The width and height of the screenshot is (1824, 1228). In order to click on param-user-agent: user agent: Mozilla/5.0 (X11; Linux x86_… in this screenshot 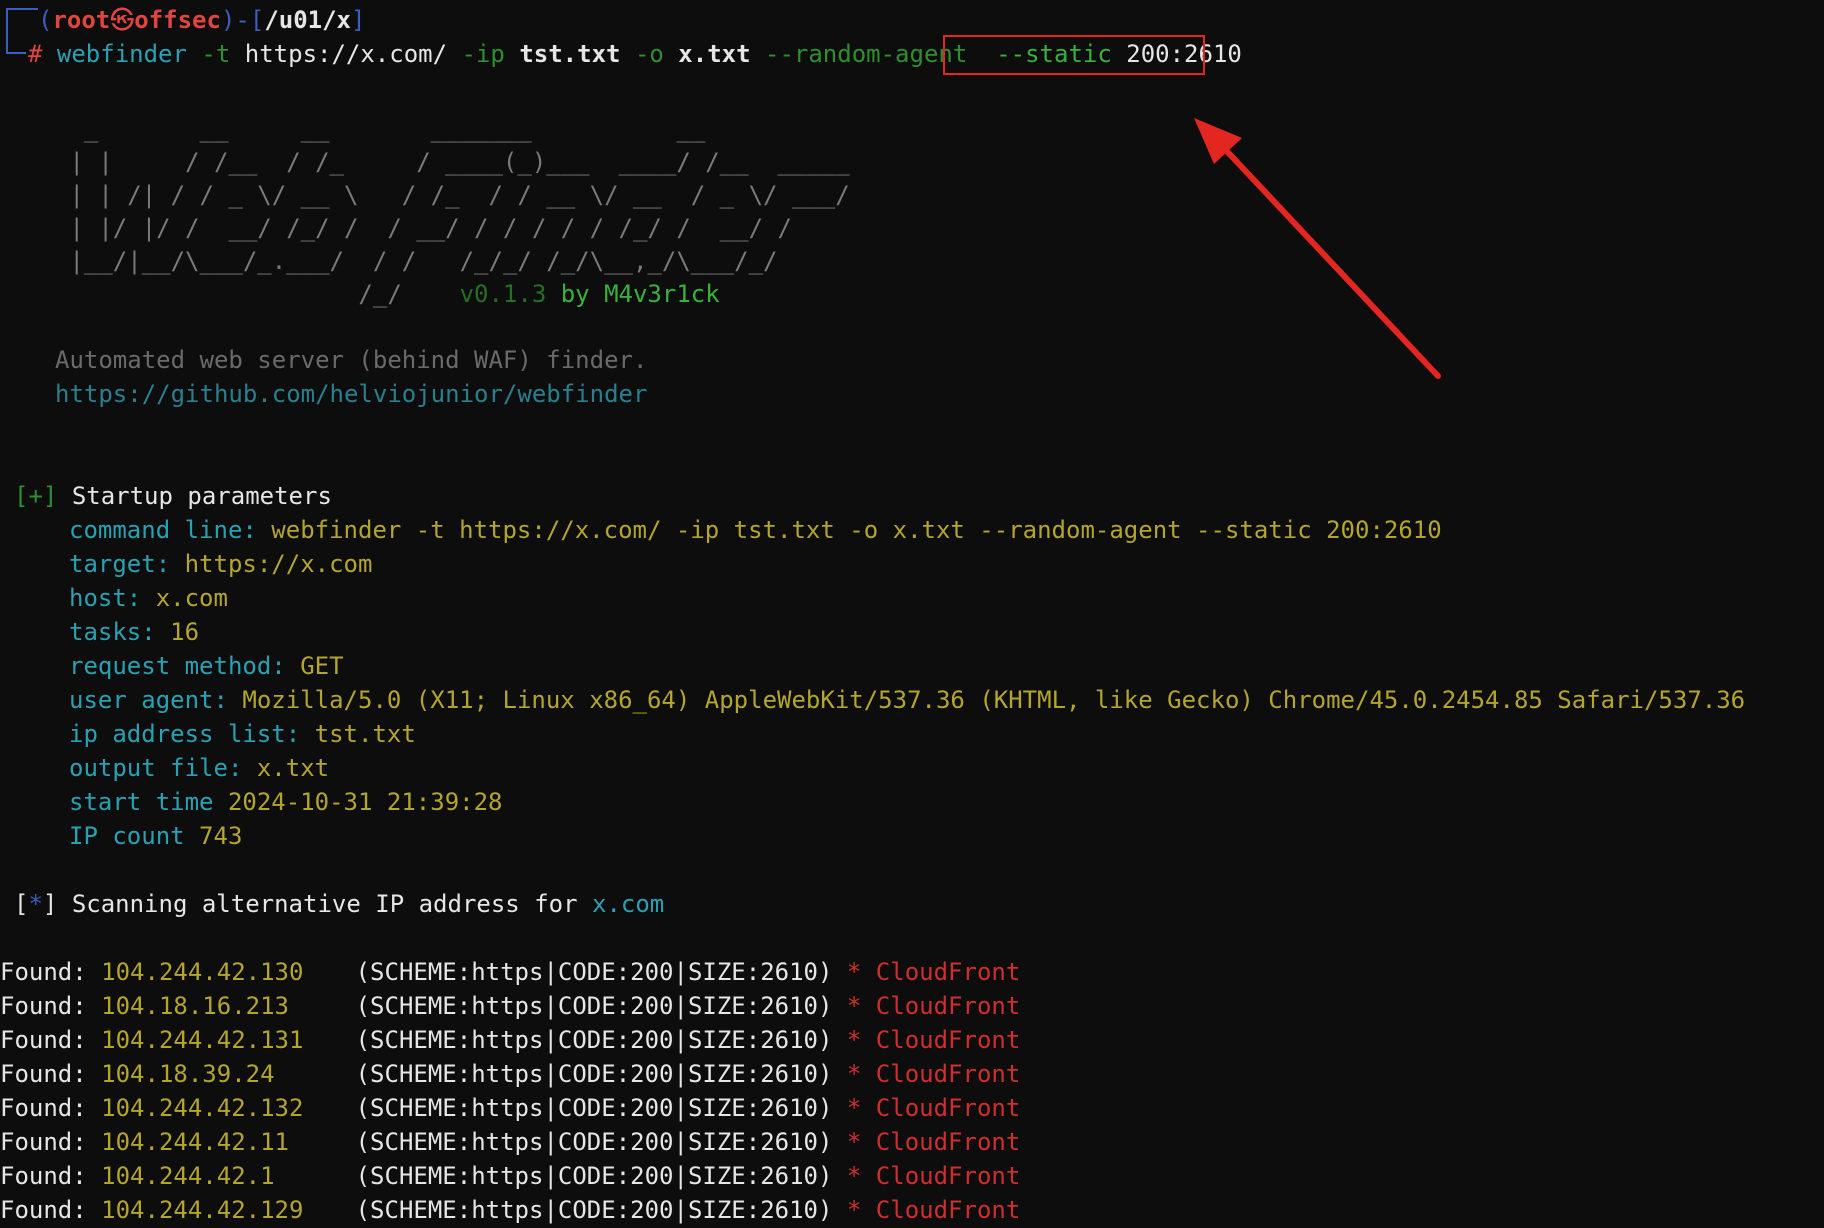, I will do `click(907, 700)`.